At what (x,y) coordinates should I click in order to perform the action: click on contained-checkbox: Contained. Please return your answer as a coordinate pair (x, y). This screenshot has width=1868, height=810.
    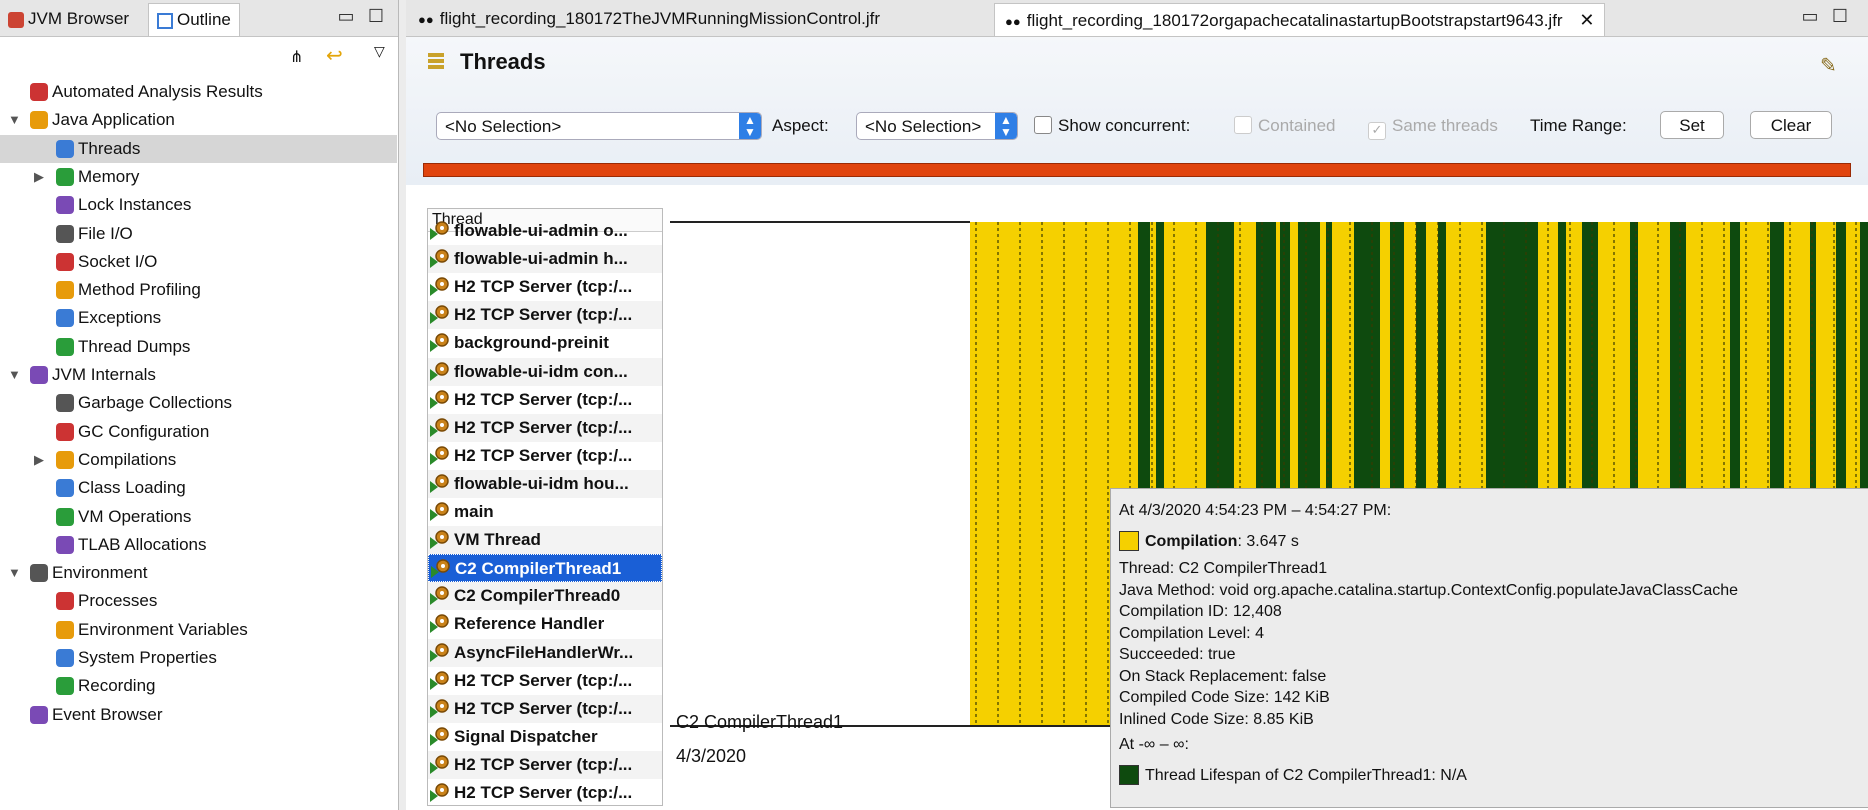
    Looking at the image, I should click on (1285, 126).